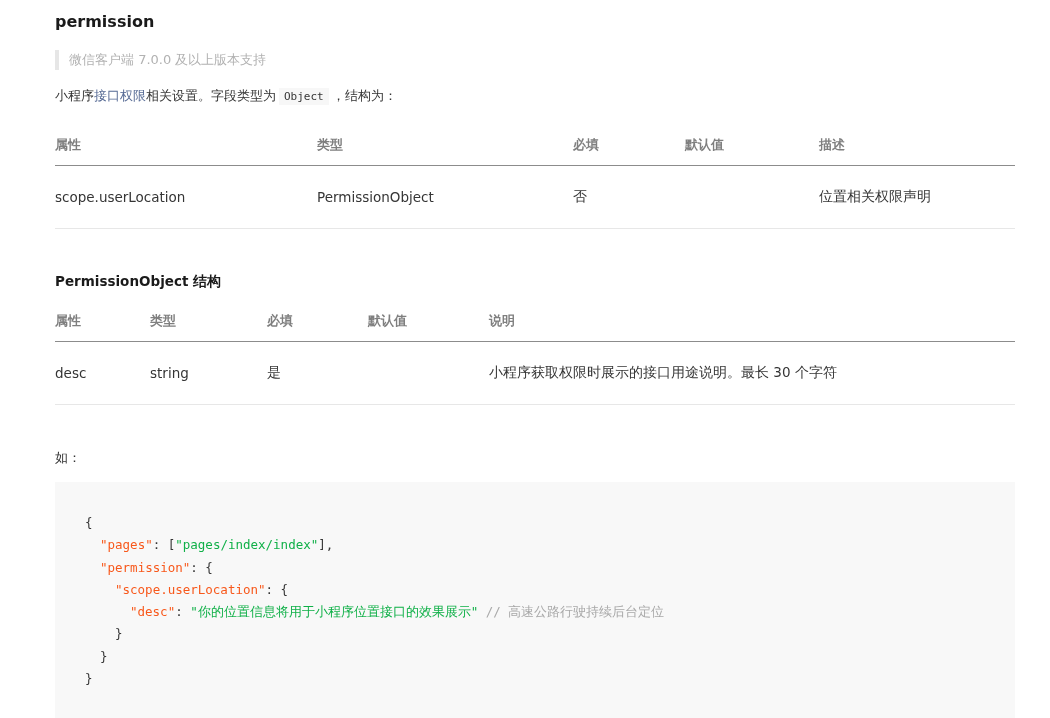 The width and height of the screenshot is (1050, 718). Describe the element at coordinates (875, 197) in the screenshot. I see `table-cell-text: 位置相关权限声明` at that location.